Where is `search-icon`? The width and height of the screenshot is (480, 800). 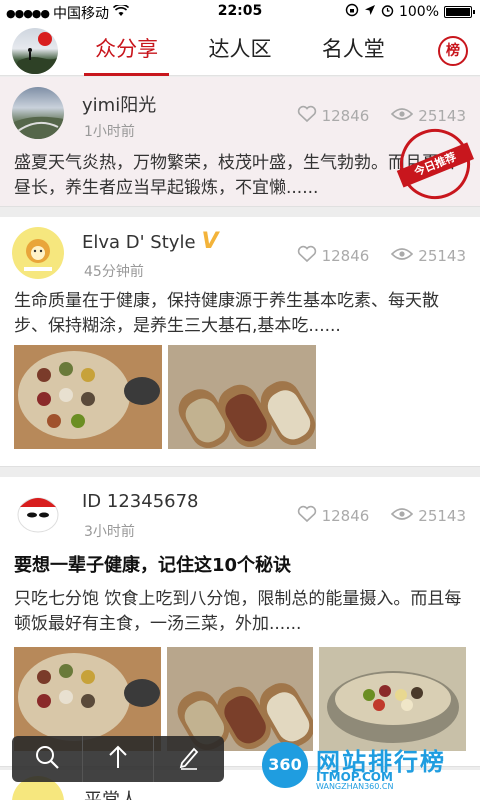
search-icon is located at coordinates (47, 759).